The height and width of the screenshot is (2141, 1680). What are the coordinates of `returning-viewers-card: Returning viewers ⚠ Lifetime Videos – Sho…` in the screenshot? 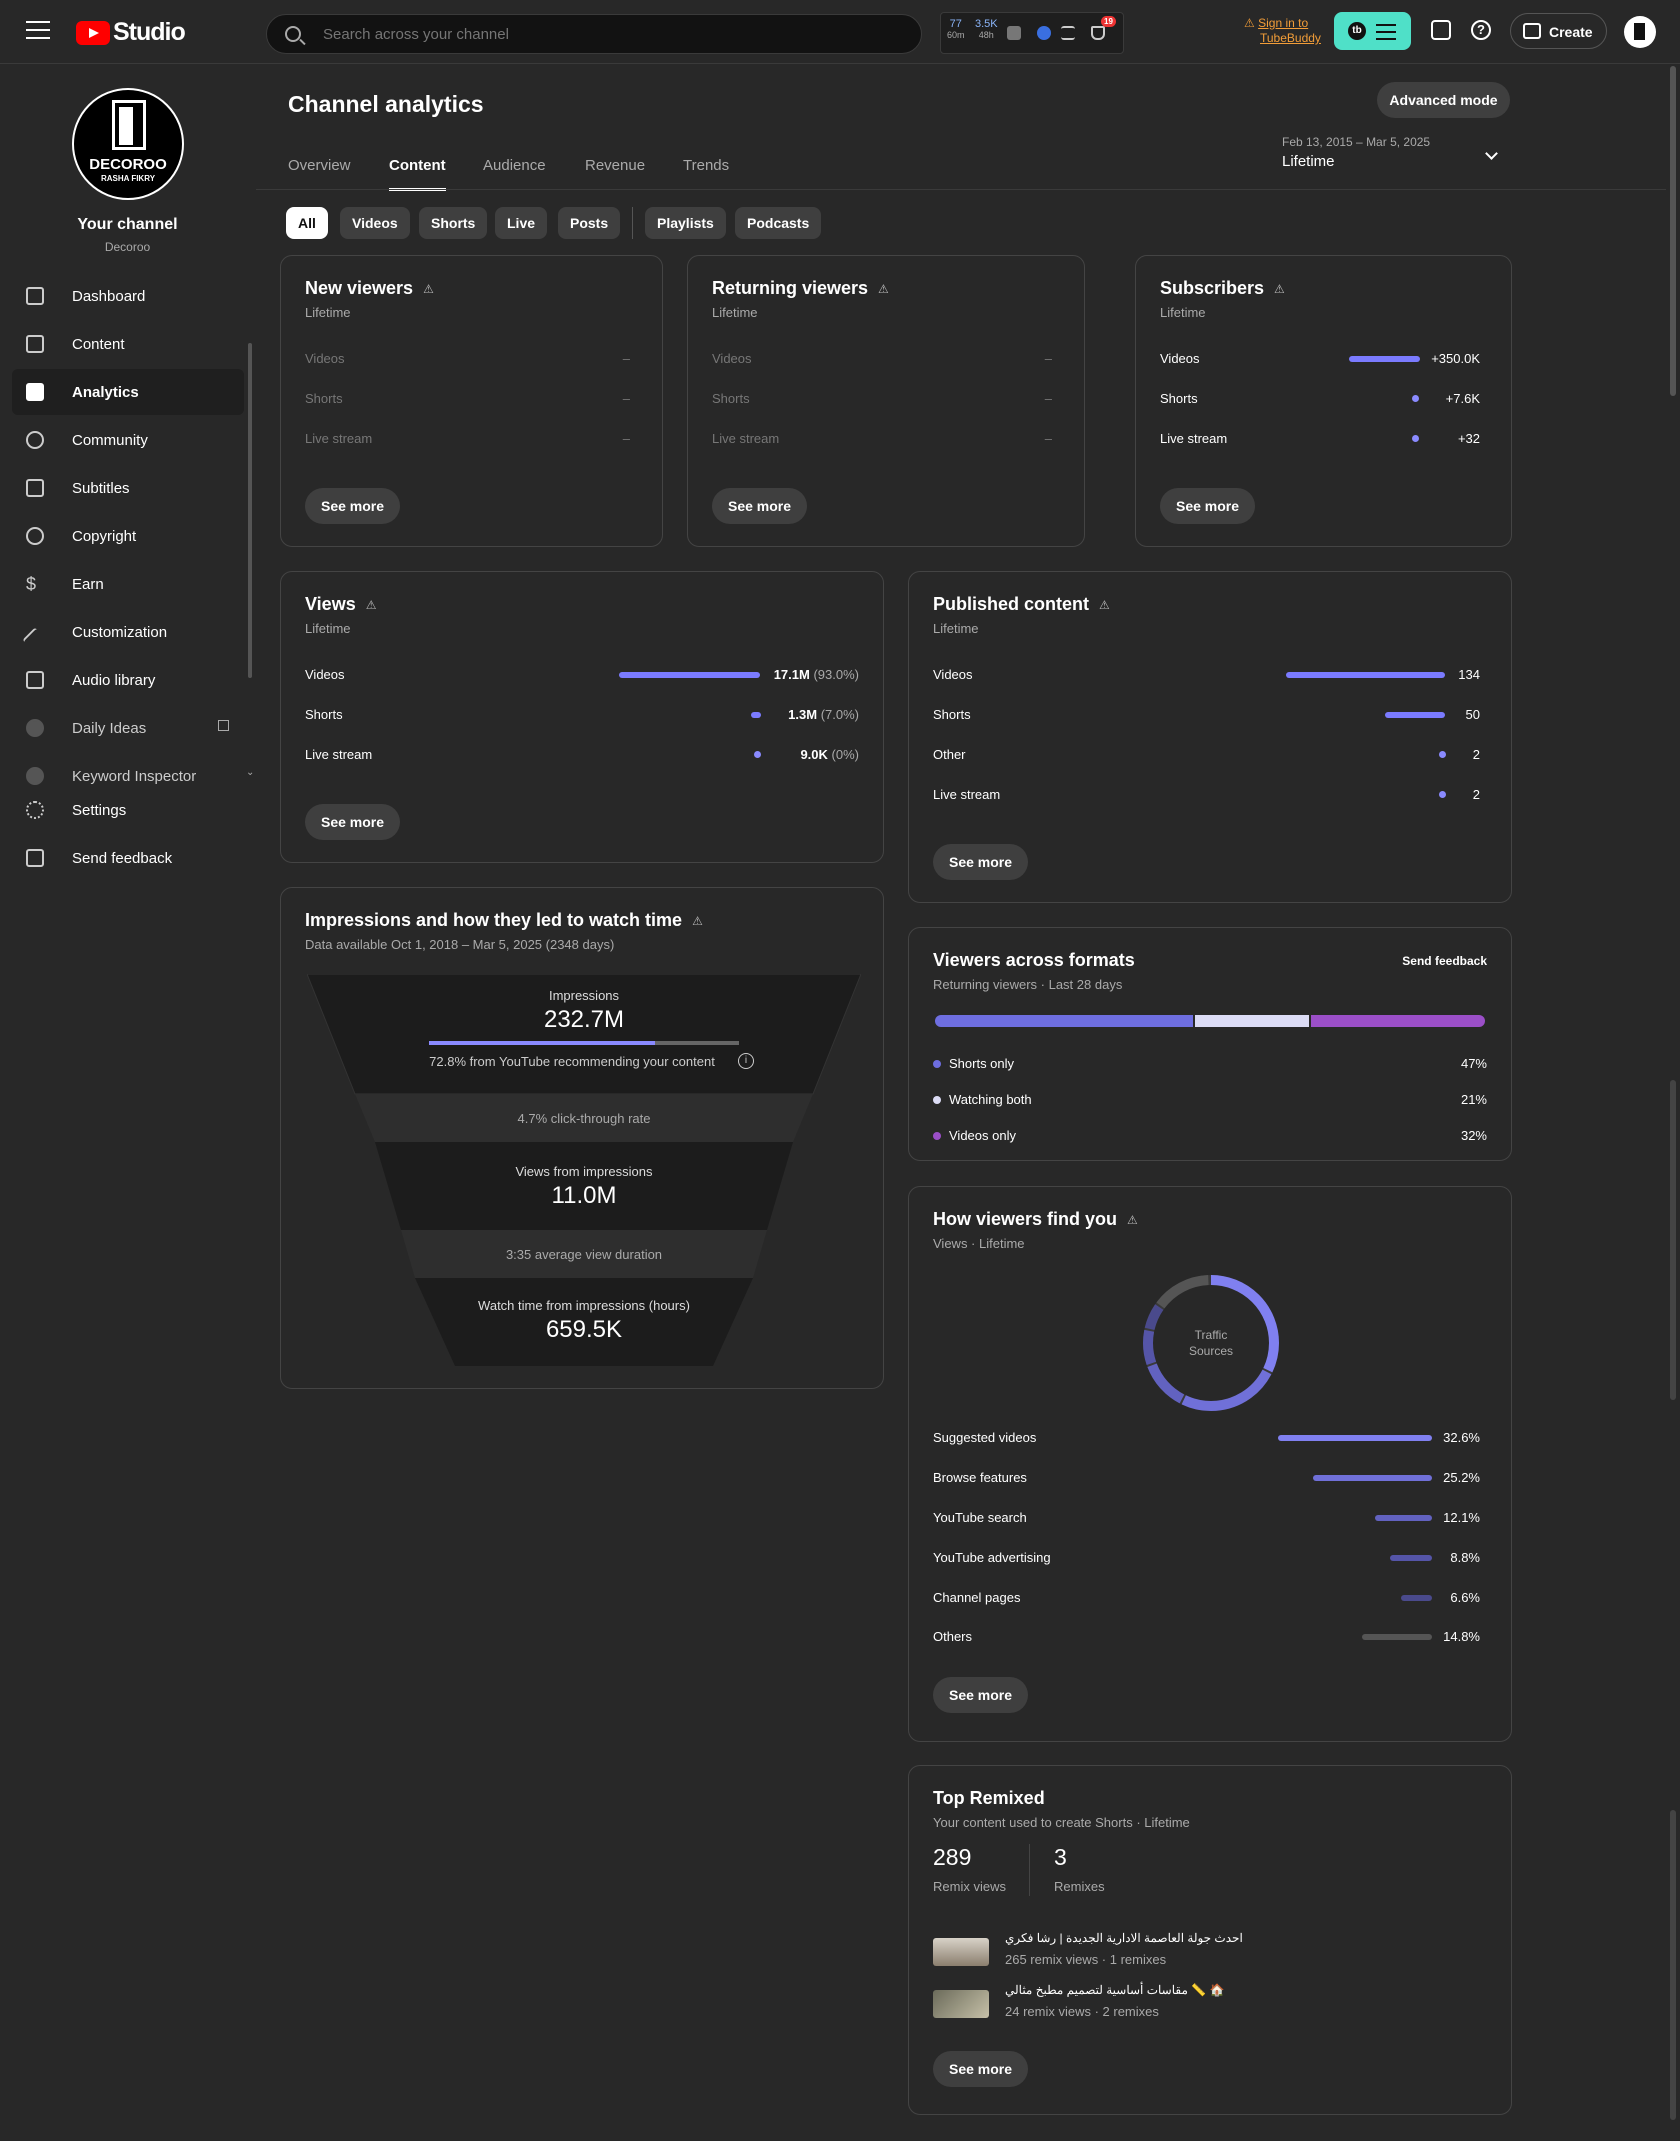 It's located at (886, 401).